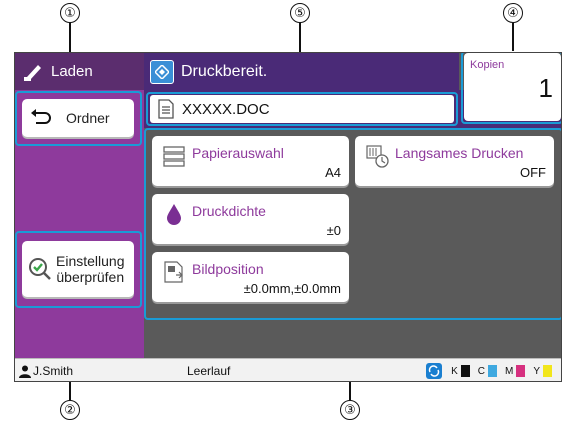 The height and width of the screenshot is (425, 563). What do you see at coordinates (509, 371) in the screenshot?
I see `toner-m-label: M` at bounding box center [509, 371].